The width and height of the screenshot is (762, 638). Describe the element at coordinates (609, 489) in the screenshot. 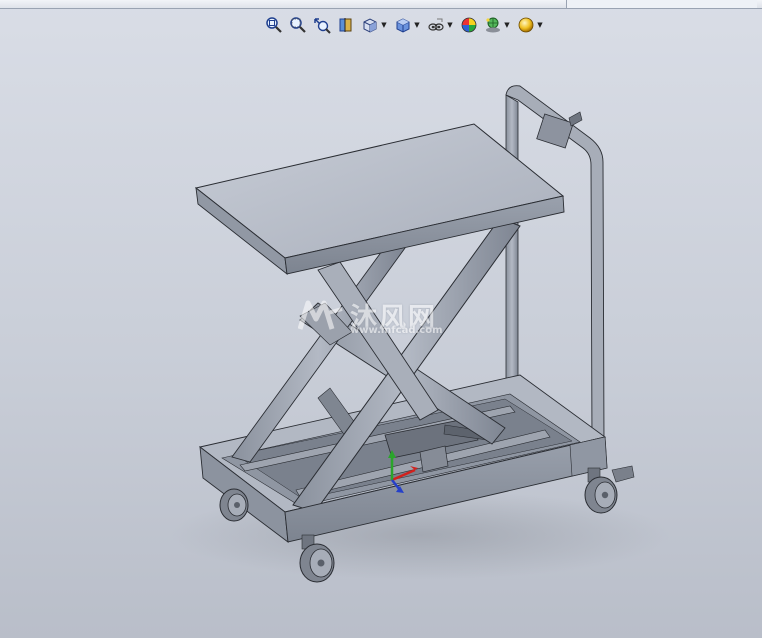

I see `caster-wheel-front-right` at that location.